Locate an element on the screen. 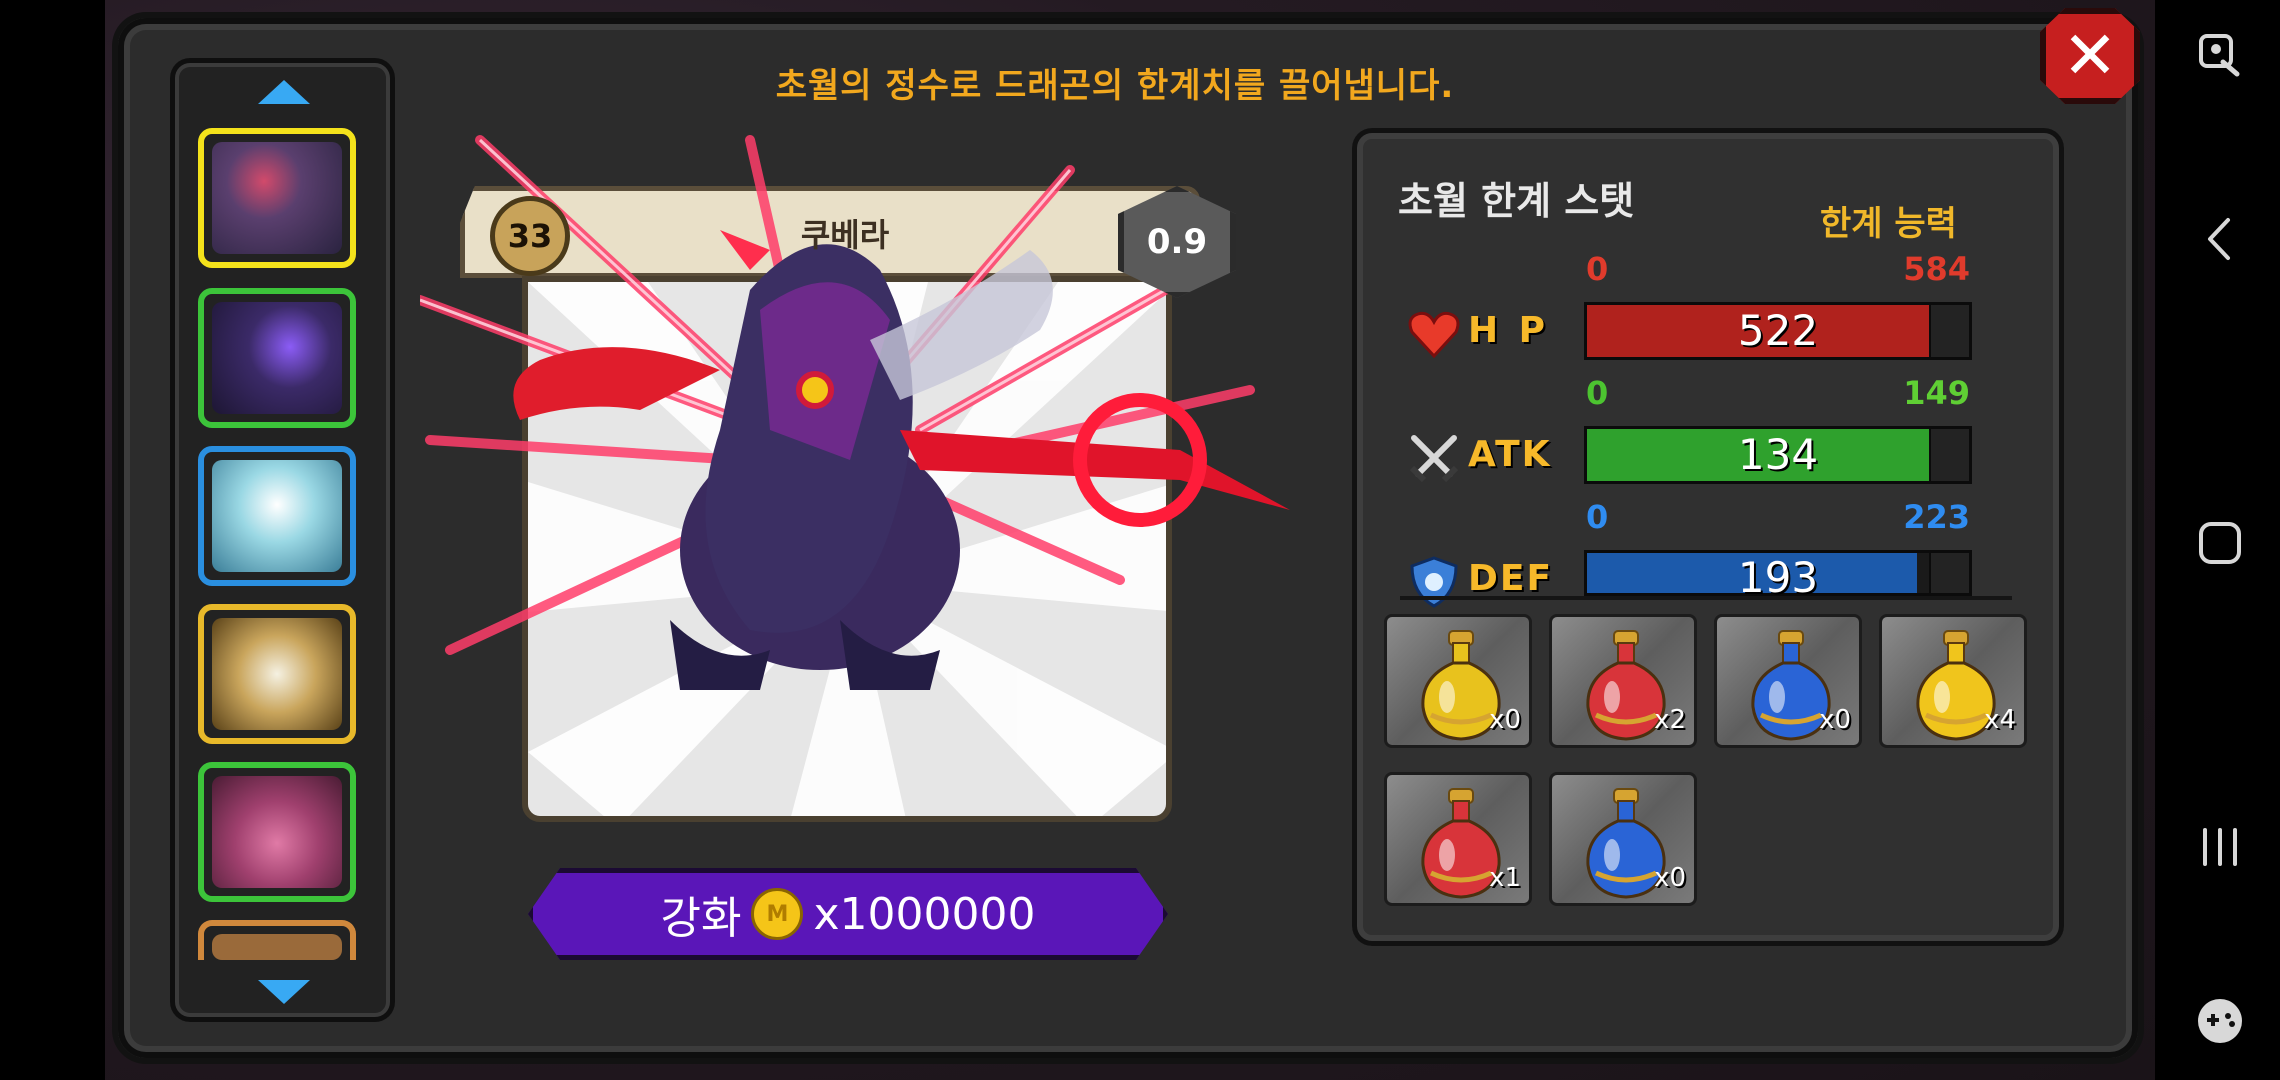 The width and height of the screenshot is (2280, 1080). shield-icon is located at coordinates (1434, 582).